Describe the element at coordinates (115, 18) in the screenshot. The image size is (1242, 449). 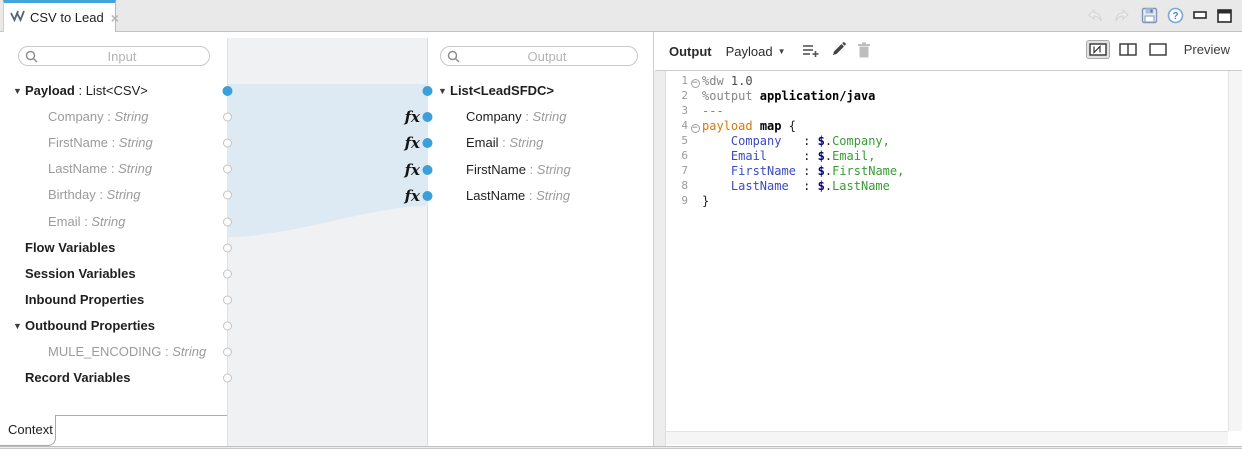
I see `tab-close-icon: ×` at that location.